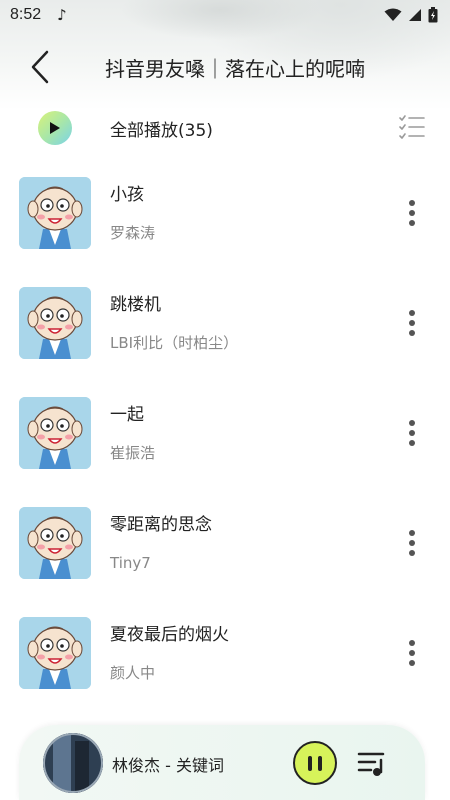 The width and height of the screenshot is (450, 800). Describe the element at coordinates (225, 553) in the screenshot. I see `song-list-item: 零距离的思念 Tiny7` at that location.